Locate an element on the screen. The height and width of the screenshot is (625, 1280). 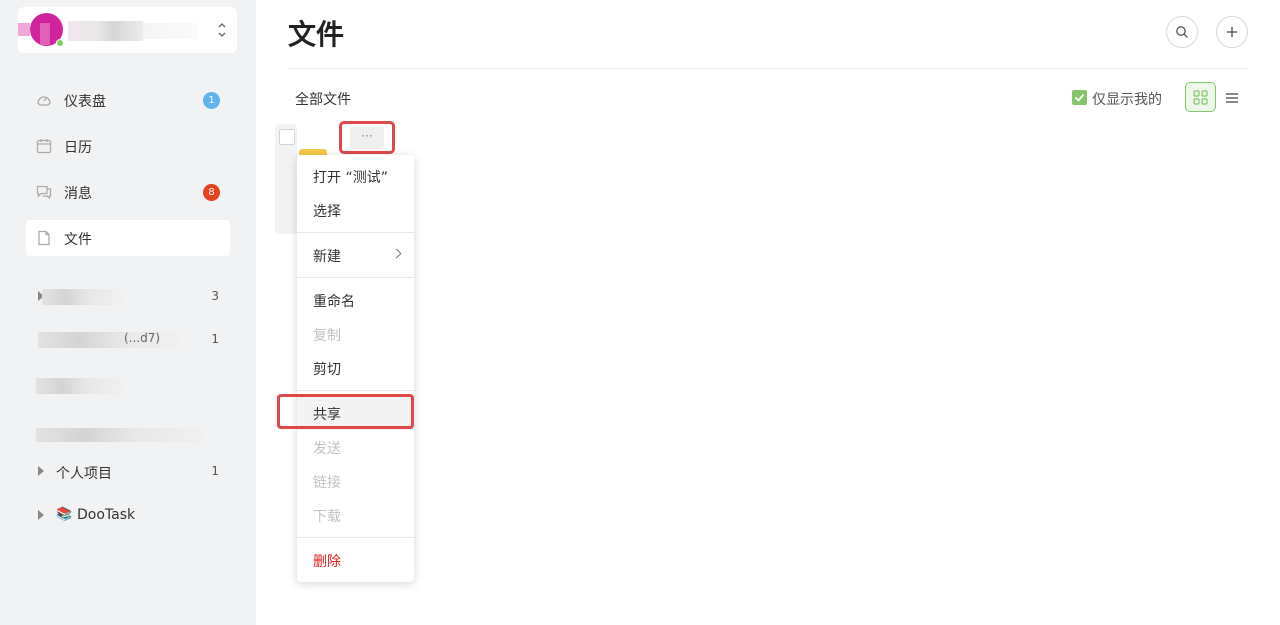
header-divider is located at coordinates (768, 68).